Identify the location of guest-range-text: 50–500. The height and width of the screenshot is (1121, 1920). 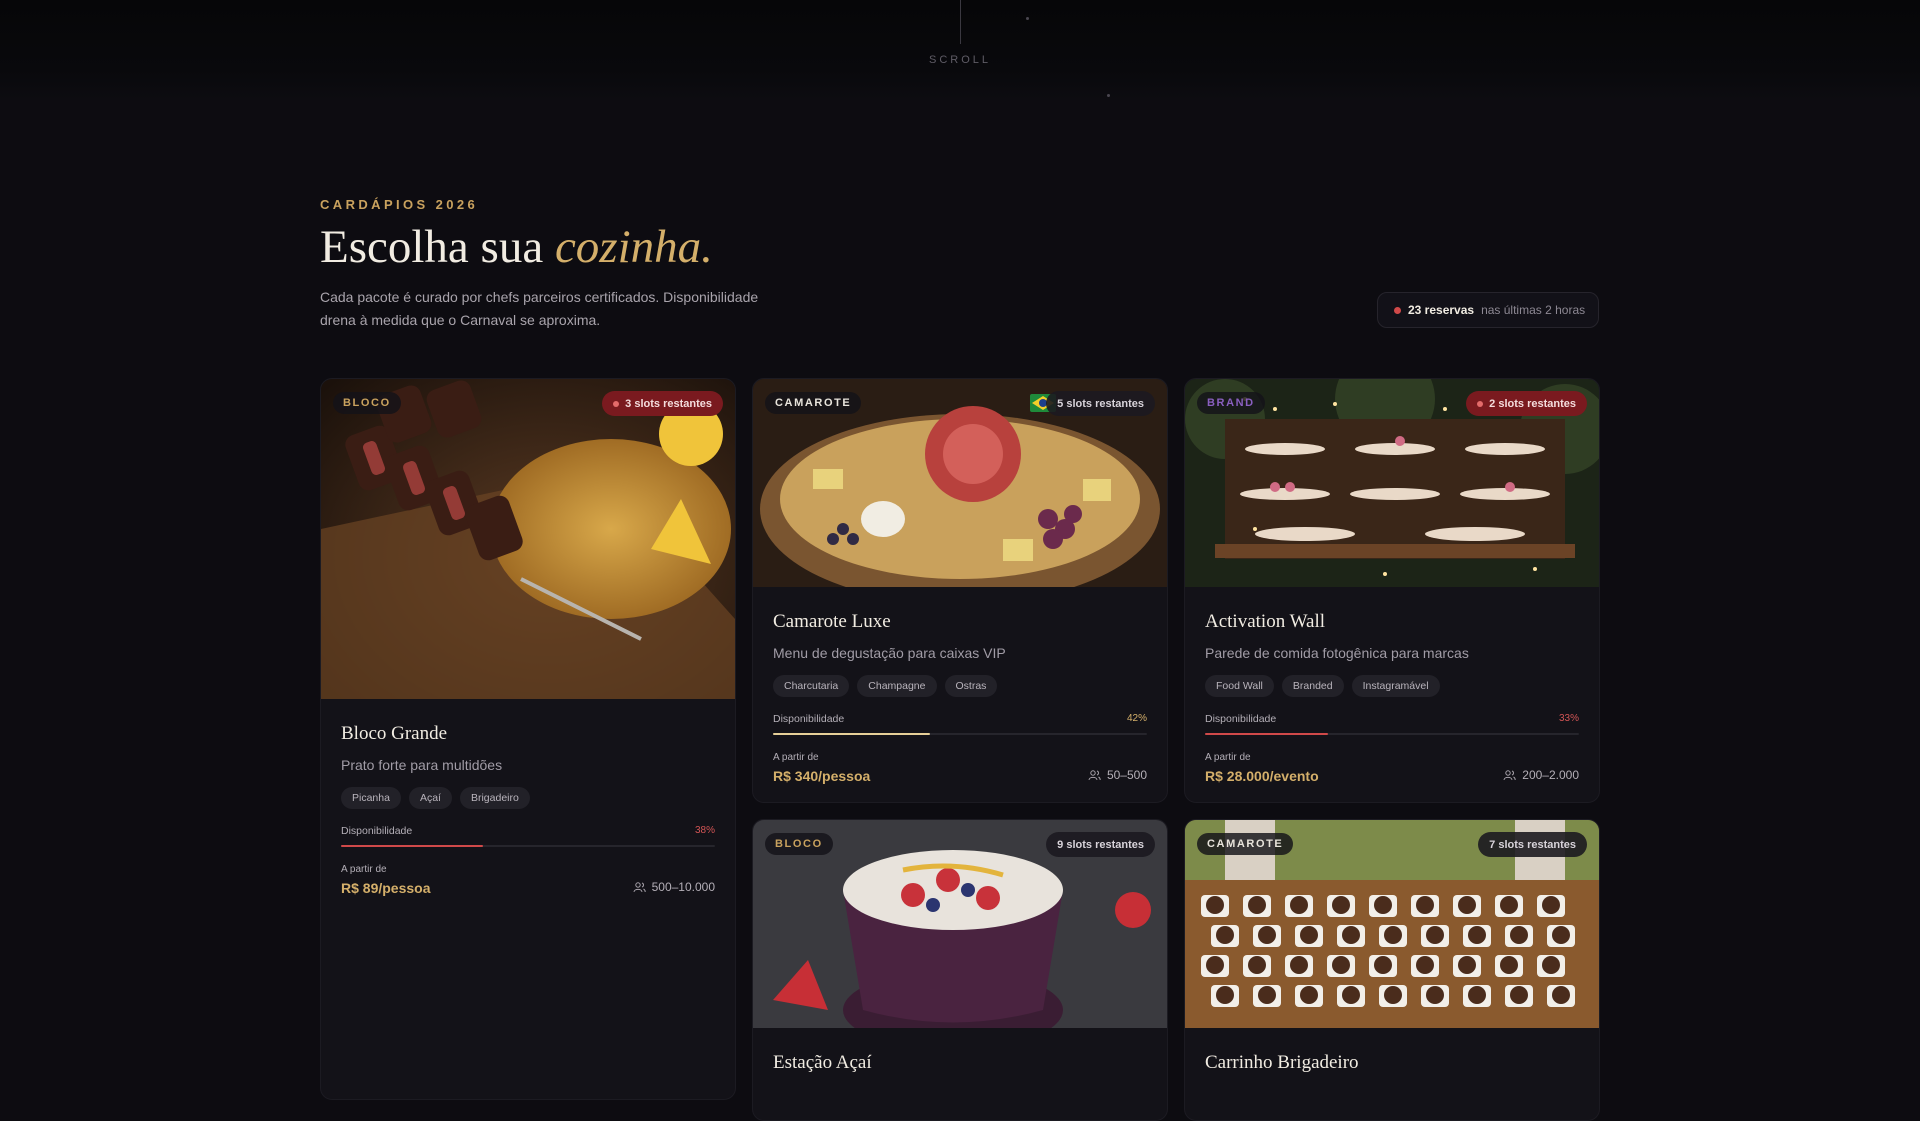
(1126, 775).